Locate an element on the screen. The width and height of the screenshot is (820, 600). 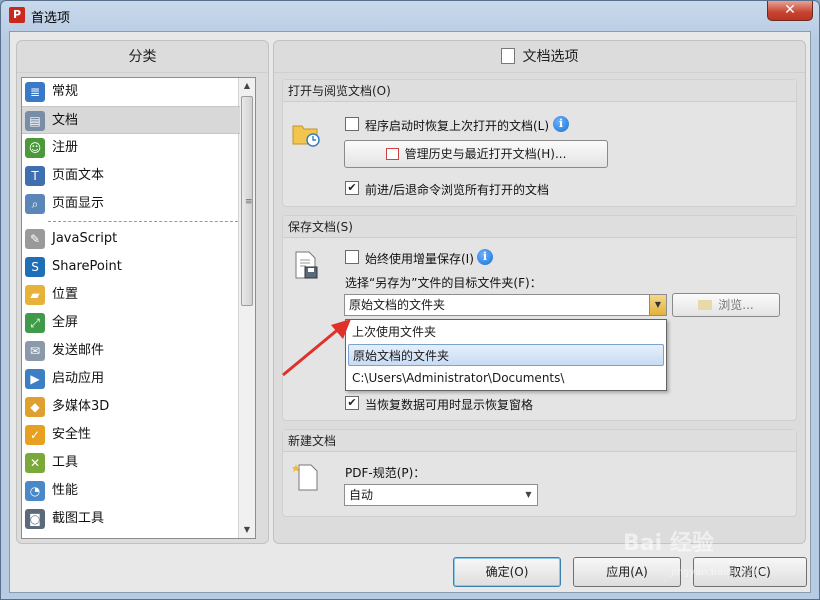
multimedia-3d-icon: ◆ is located at coordinates (35, 407).